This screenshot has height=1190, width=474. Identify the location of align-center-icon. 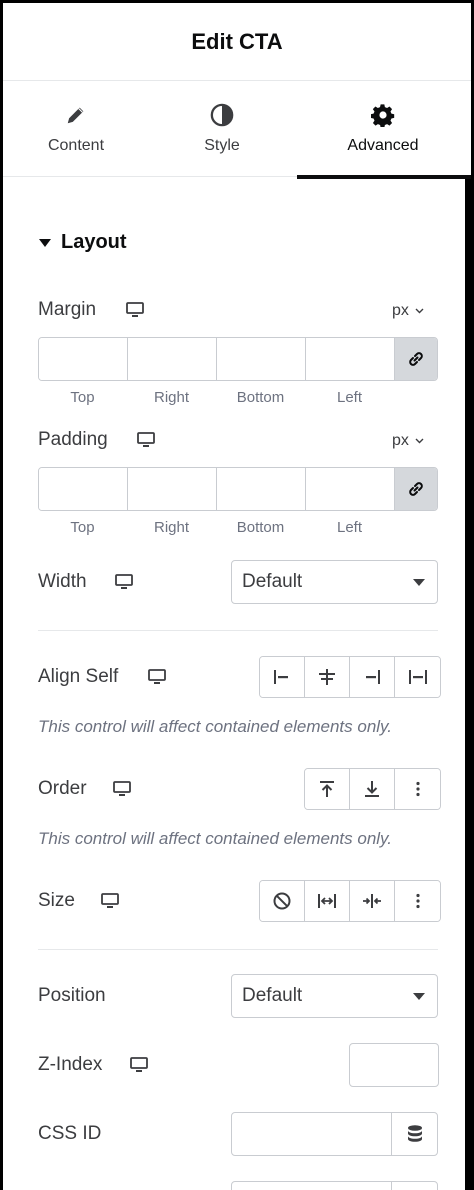
(327, 677).